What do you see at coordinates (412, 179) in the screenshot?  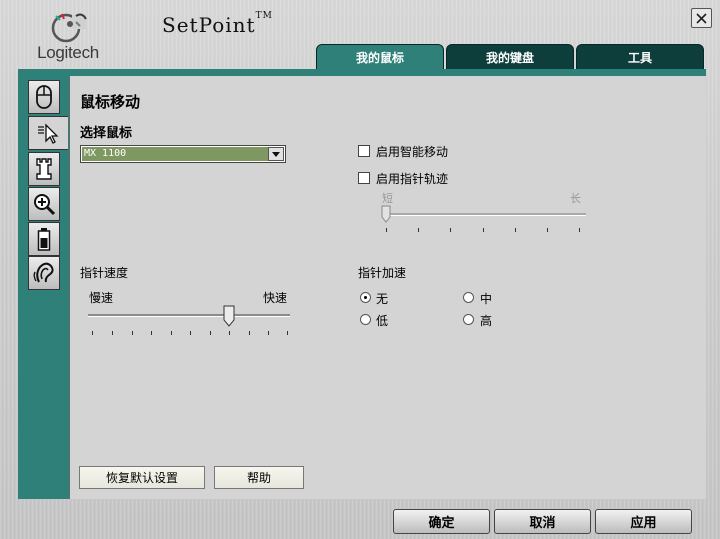 I see `pointer-trail-label: 启用指针轨迹` at bounding box center [412, 179].